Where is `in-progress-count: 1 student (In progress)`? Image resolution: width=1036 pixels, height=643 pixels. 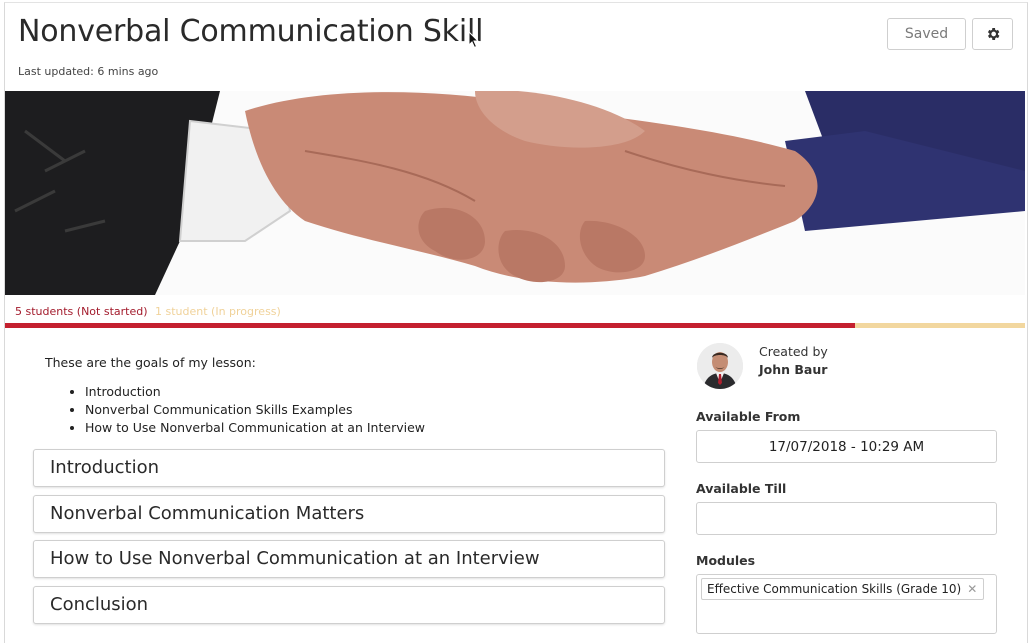 in-progress-count: 1 student (In progress) is located at coordinates (218, 311).